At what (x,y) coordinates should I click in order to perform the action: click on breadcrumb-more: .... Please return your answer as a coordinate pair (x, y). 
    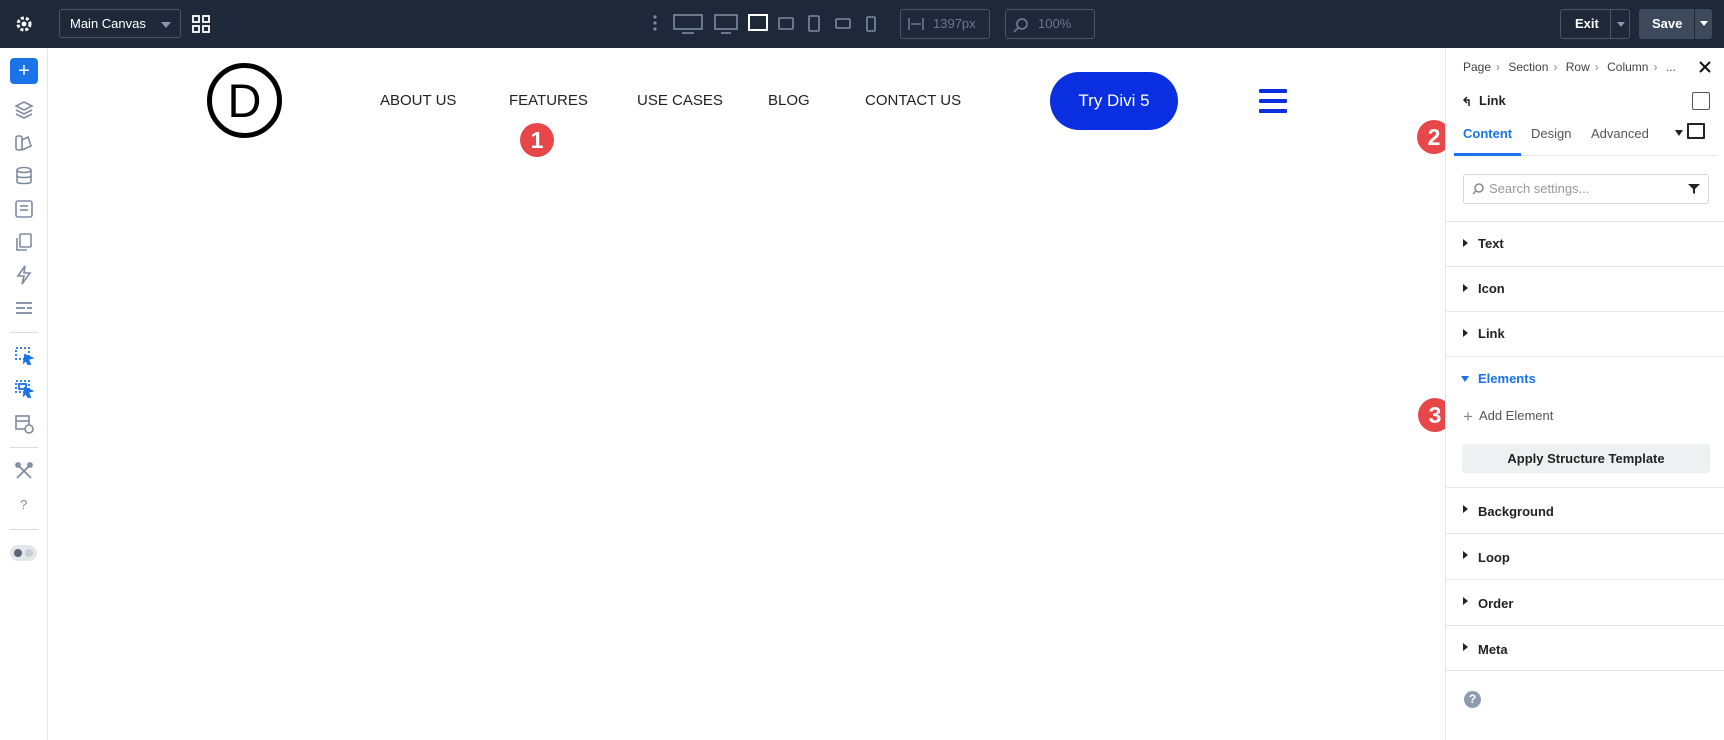
    Looking at the image, I should click on (1671, 67).